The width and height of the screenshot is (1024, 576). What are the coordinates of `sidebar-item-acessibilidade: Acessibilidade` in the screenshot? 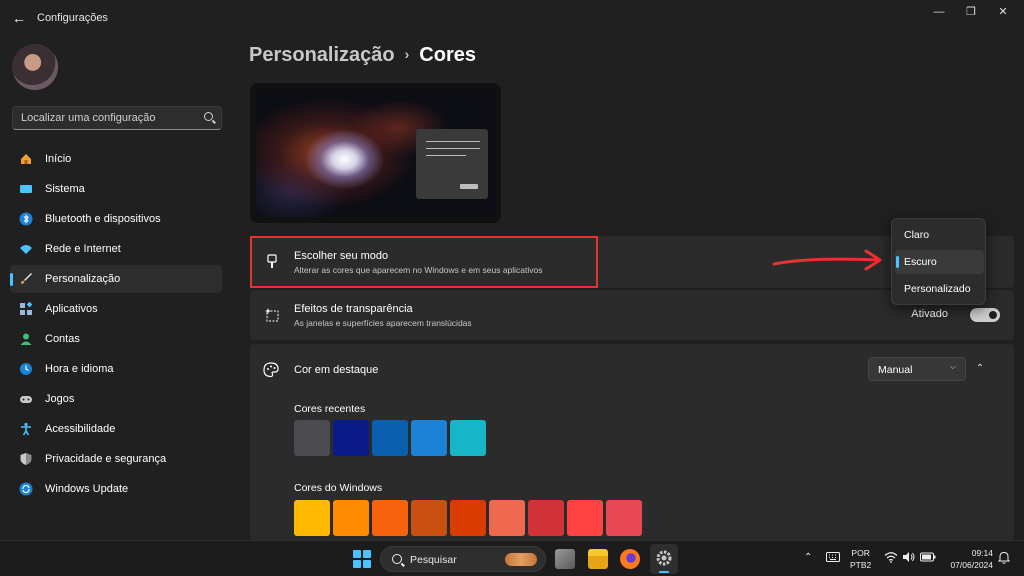 It's located at (116, 429).